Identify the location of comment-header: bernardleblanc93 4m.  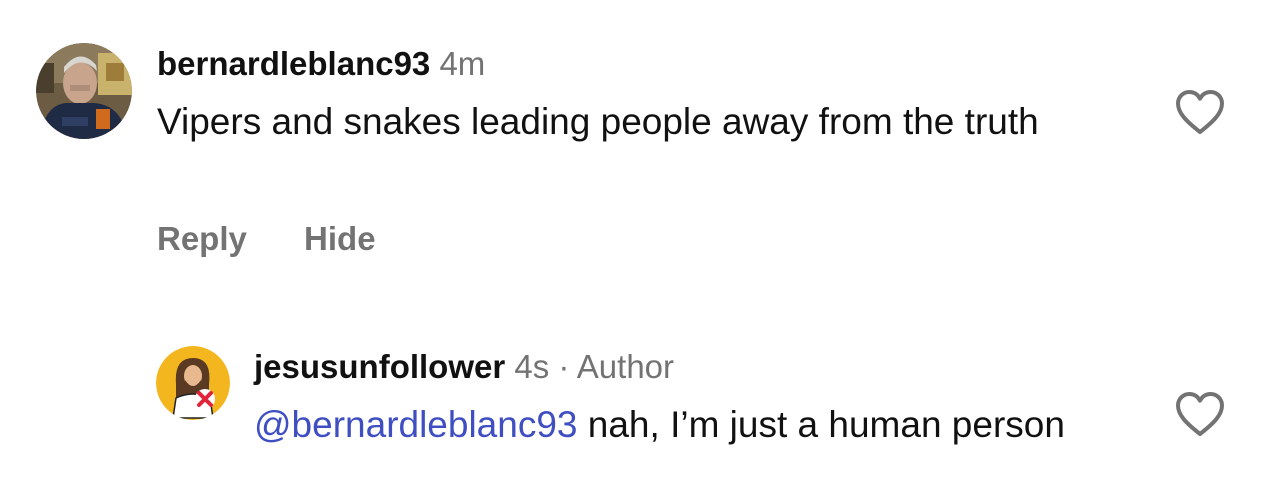
(321, 64).